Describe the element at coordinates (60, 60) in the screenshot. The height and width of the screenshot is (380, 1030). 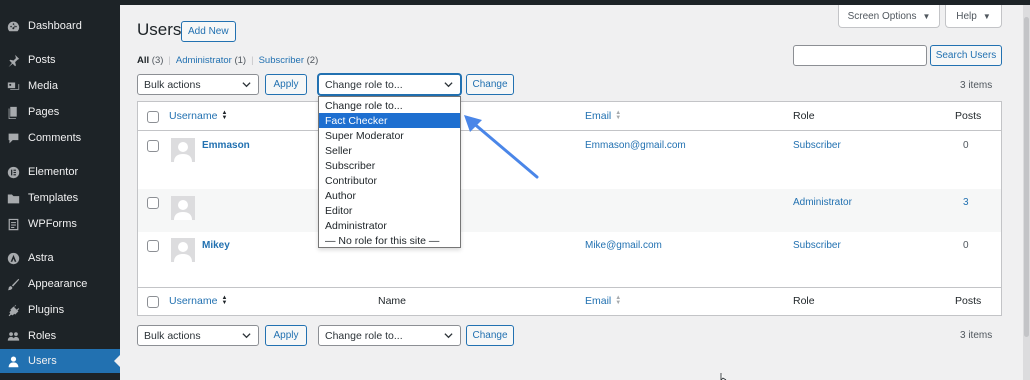
I see `sidebar-item-posts: Posts` at that location.